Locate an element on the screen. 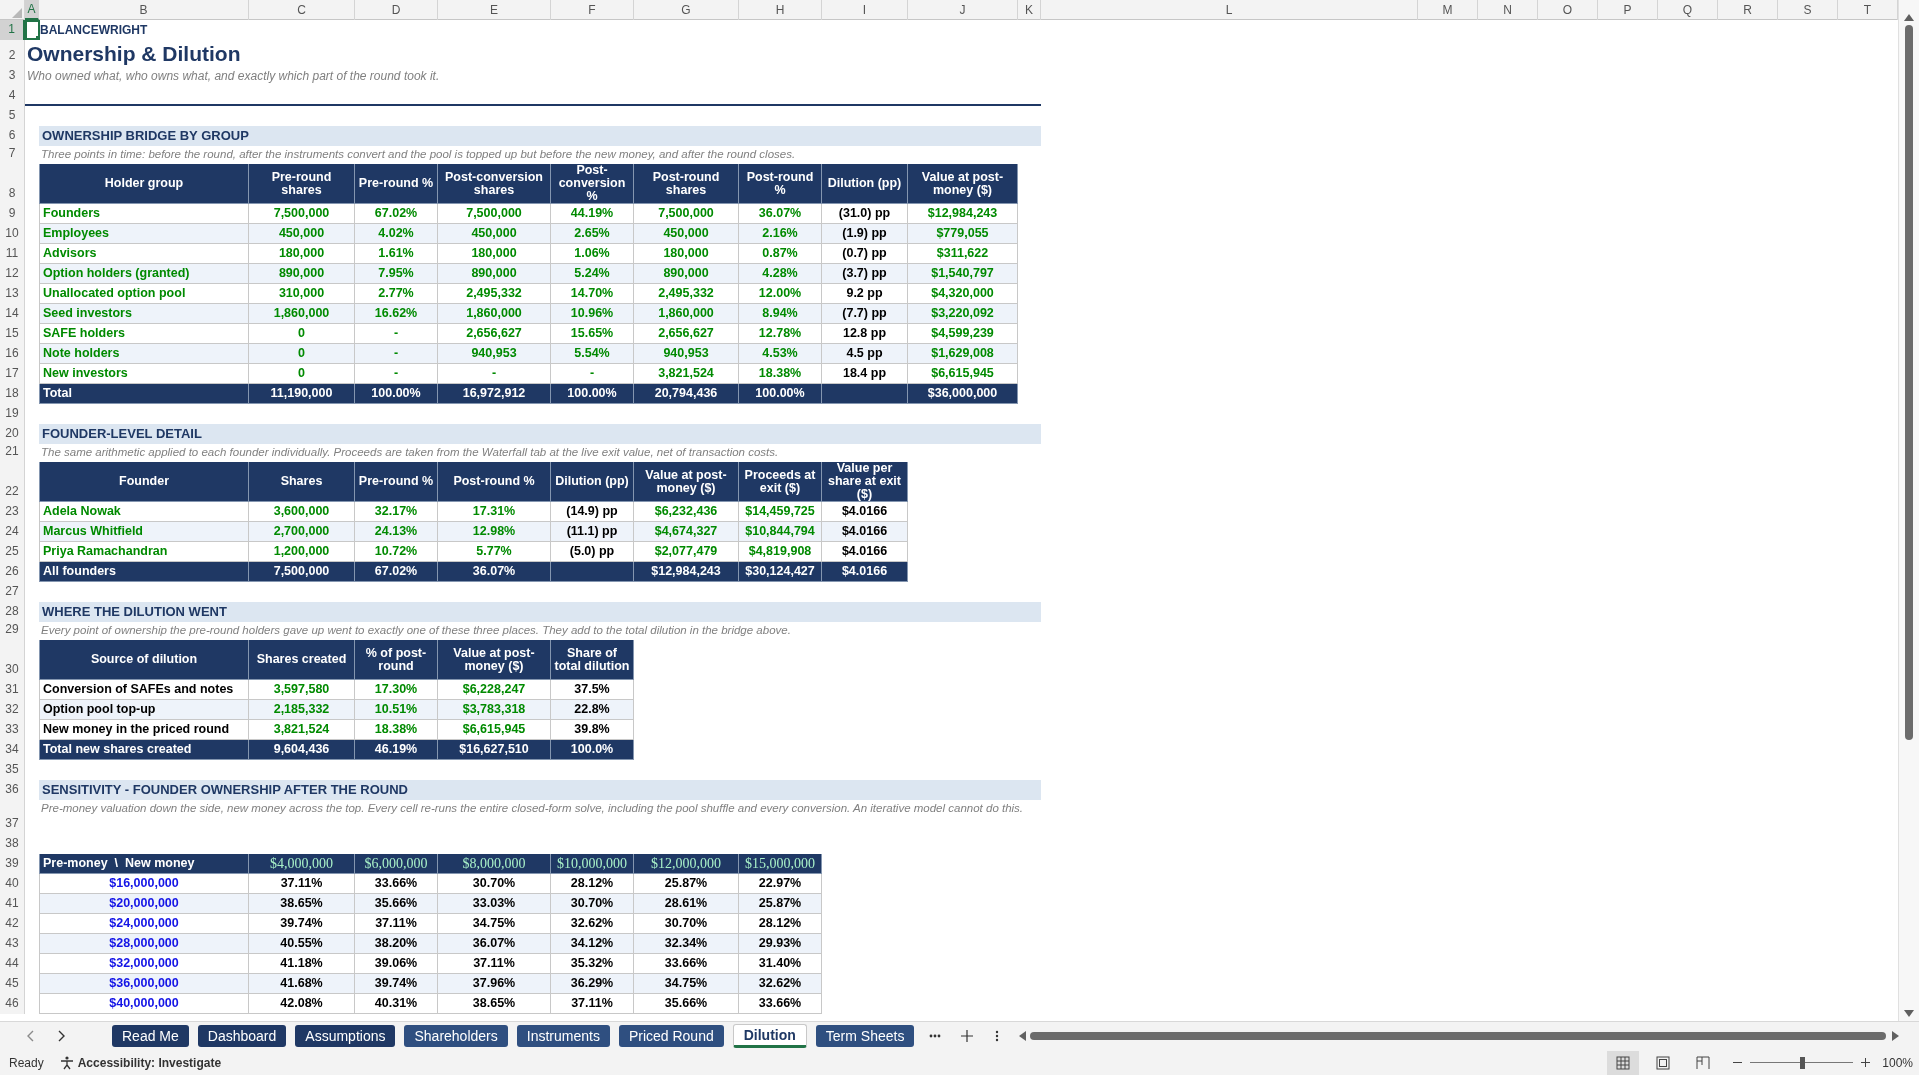  column-header: J is located at coordinates (963, 10).